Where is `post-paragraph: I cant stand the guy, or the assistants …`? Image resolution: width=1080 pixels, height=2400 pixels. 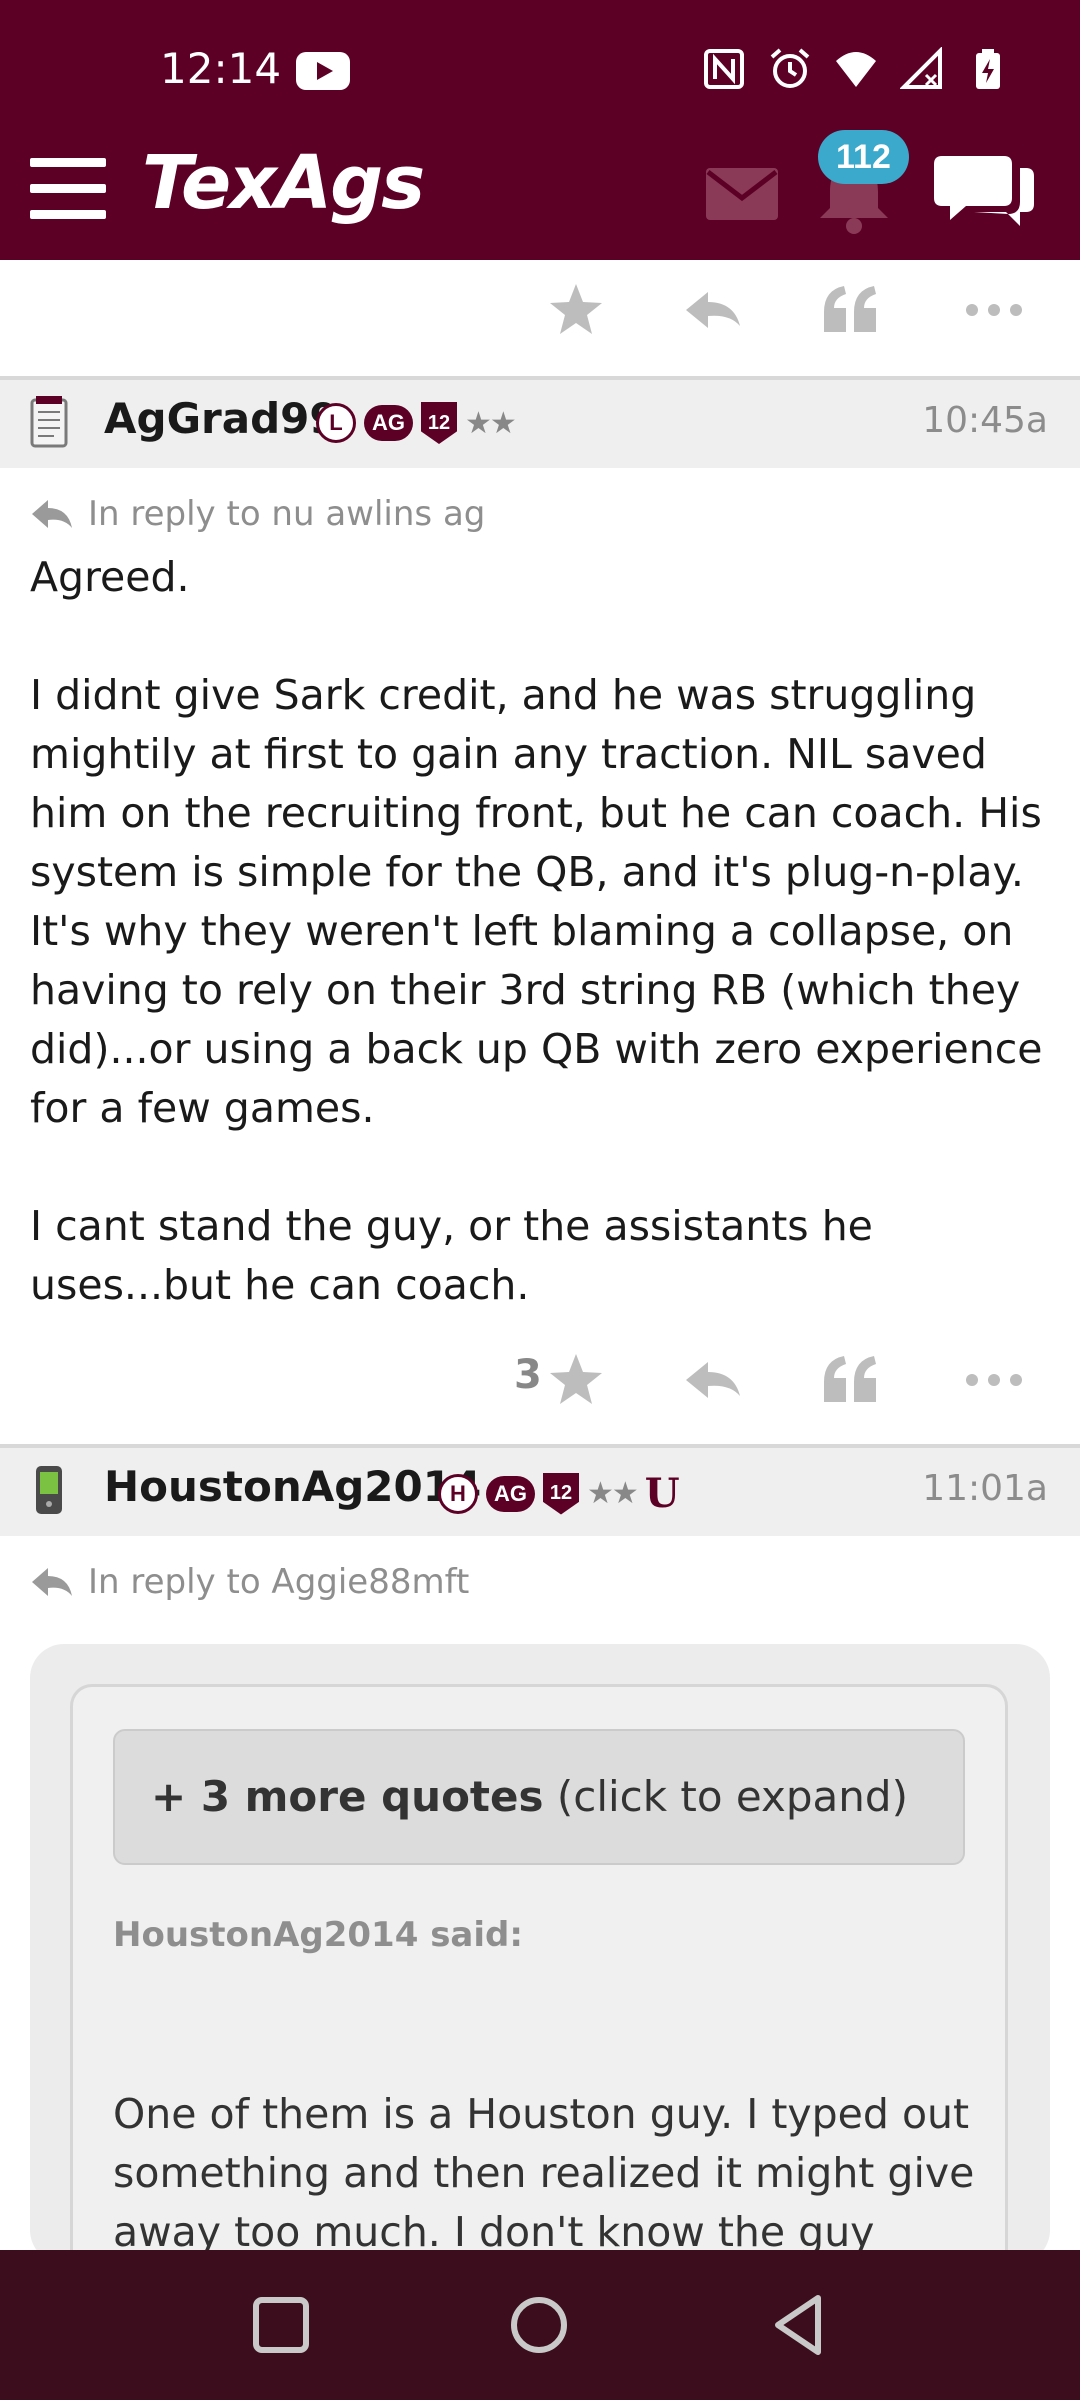
post-paragraph: I cant stand the guy, or the assistants … is located at coordinates (451, 1255).